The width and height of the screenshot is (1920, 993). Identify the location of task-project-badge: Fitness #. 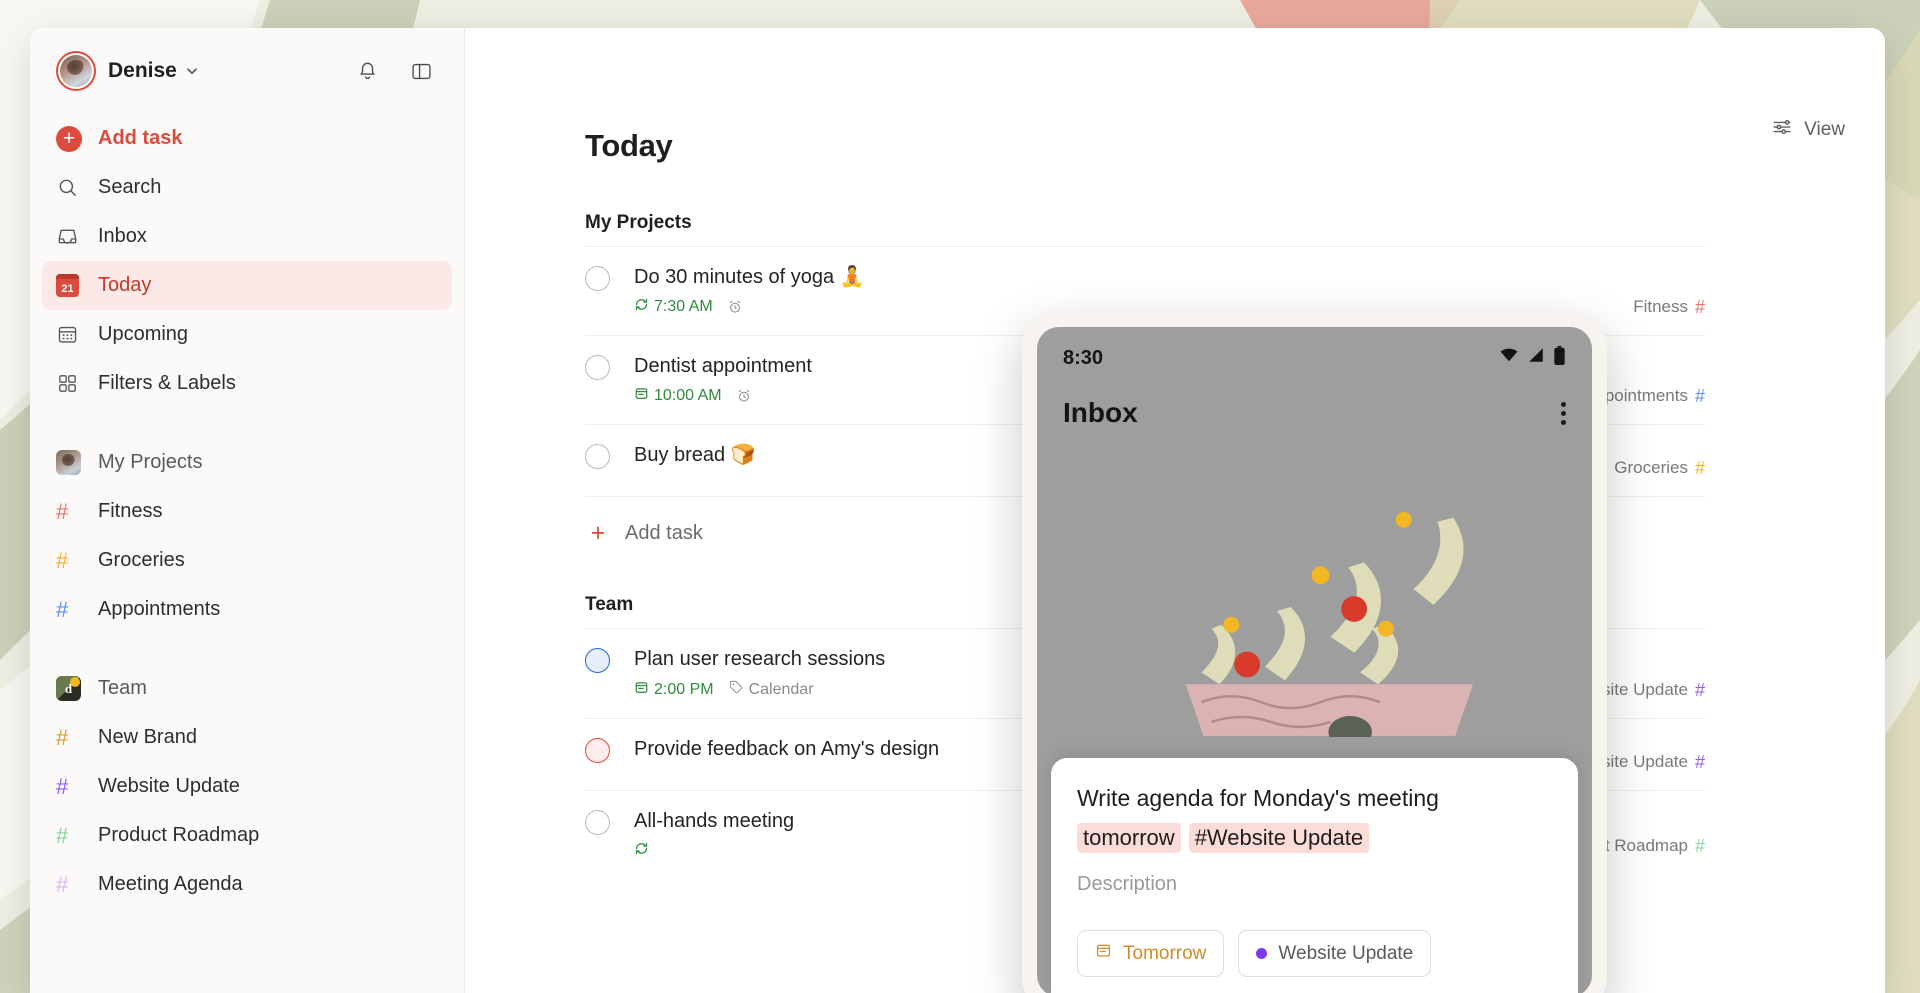
(1669, 307).